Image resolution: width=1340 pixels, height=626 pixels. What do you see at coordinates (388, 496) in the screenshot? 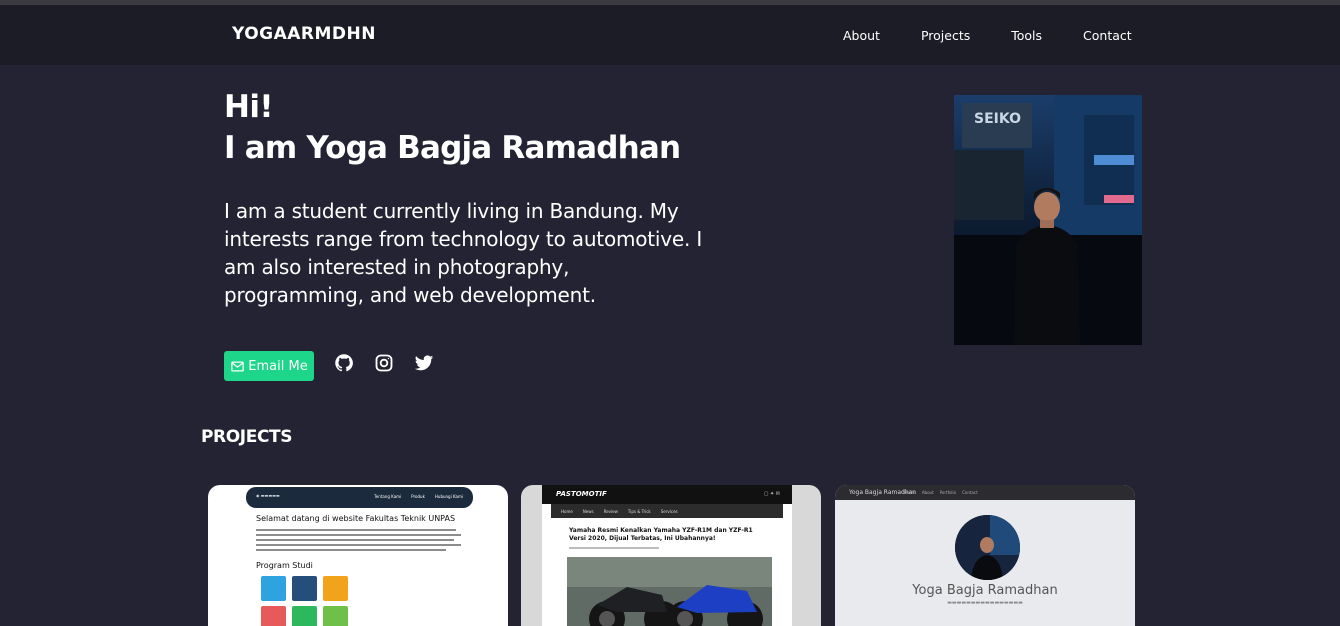
I see `card1-nav-link: Tentang Kami` at bounding box center [388, 496].